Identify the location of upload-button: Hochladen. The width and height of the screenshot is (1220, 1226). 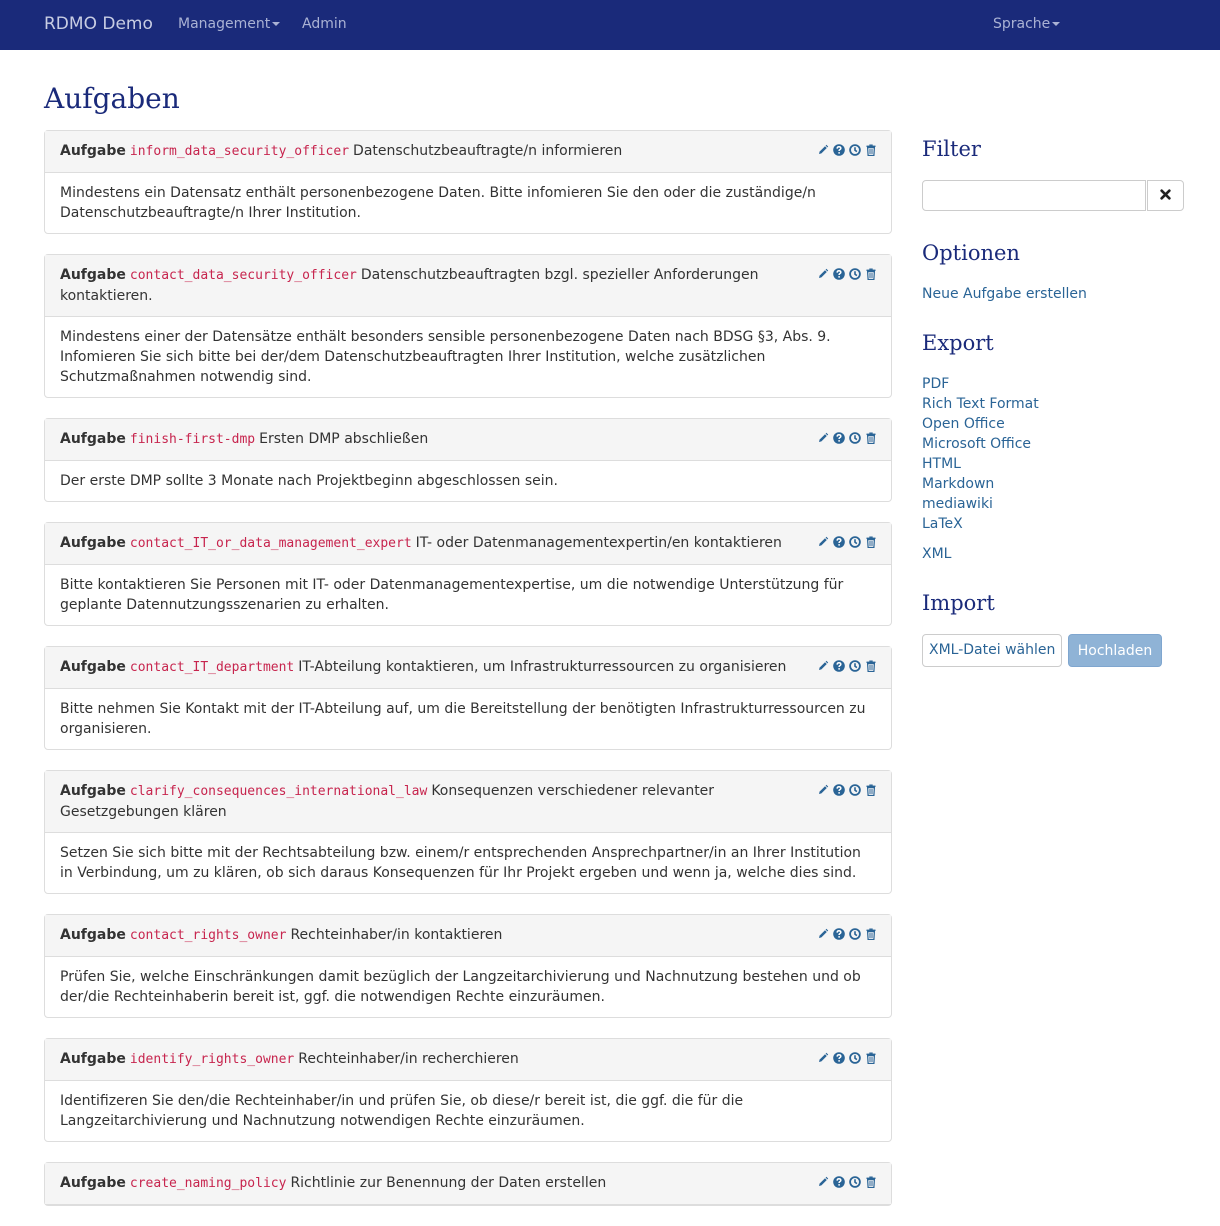
(1115, 650).